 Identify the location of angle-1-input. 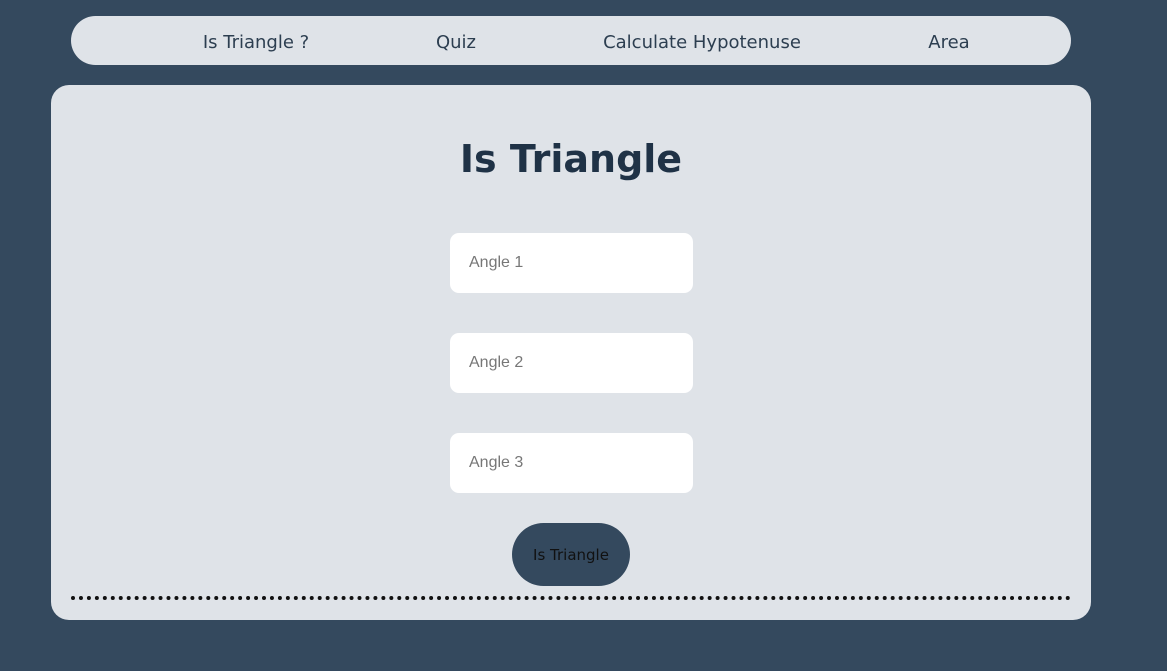
(571, 263).